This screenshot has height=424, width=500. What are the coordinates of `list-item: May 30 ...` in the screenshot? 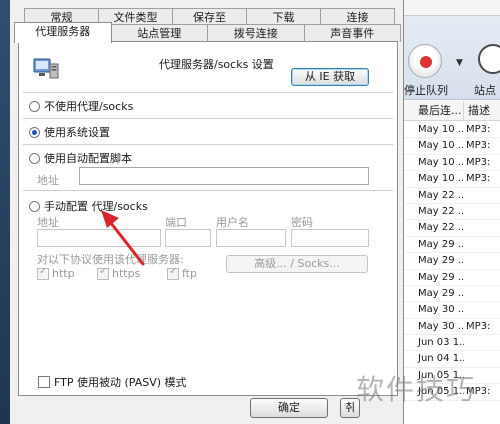 It's located at (452, 310).